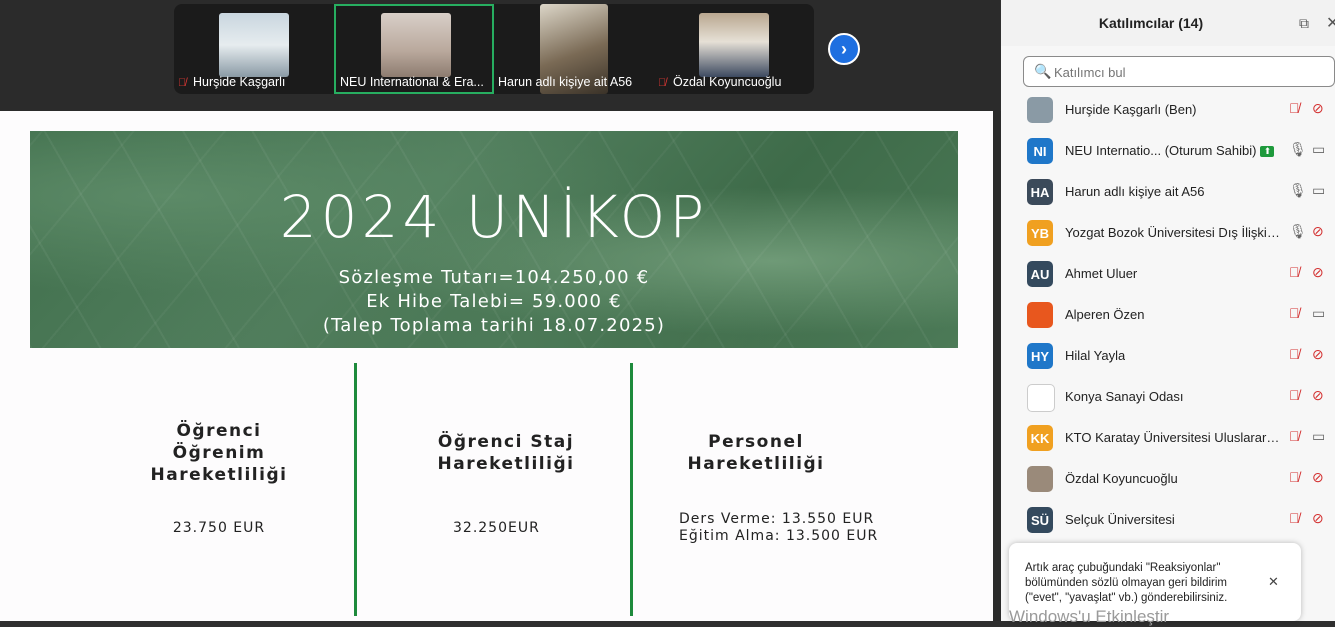 The width and height of the screenshot is (1335, 627). I want to click on participant-name: Konya Sanayi Odası, so click(1124, 396).